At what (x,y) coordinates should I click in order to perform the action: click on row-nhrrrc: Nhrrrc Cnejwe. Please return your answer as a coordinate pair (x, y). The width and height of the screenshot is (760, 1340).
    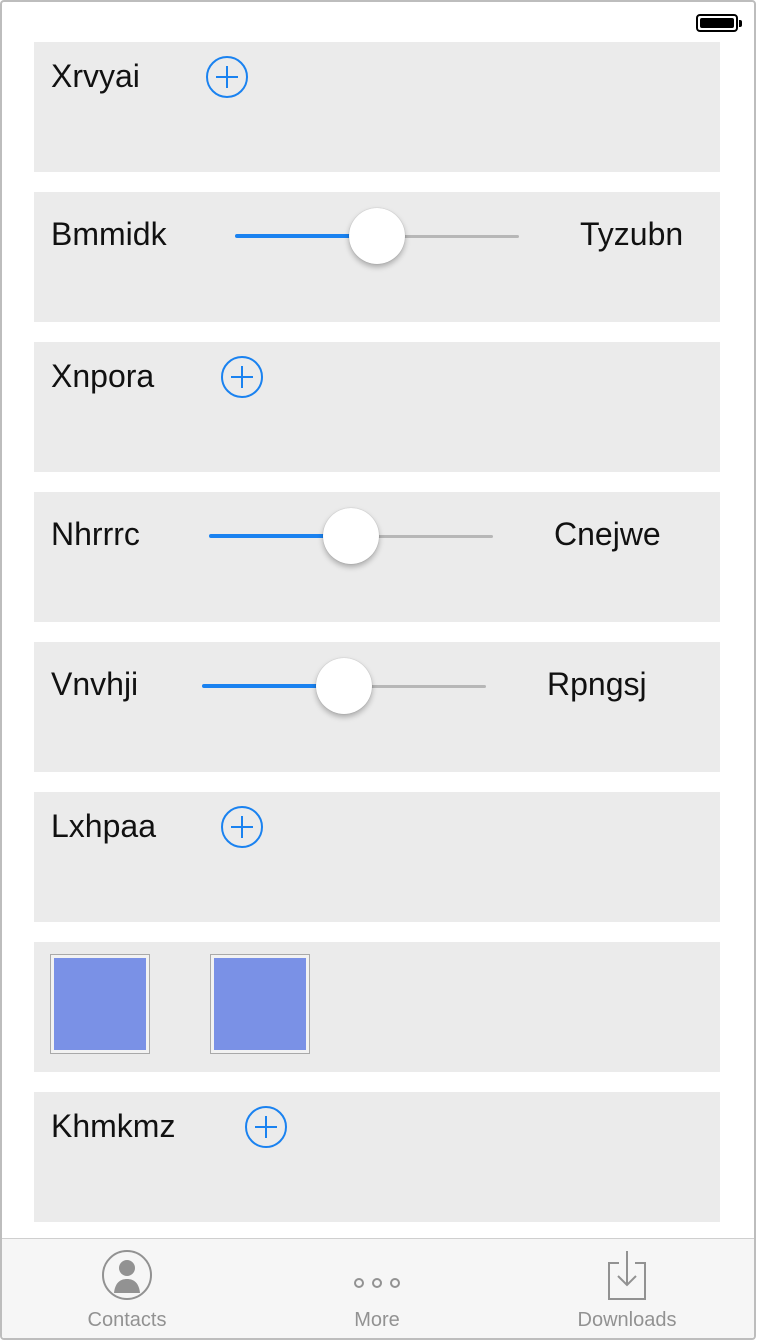
    Looking at the image, I should click on (377, 557).